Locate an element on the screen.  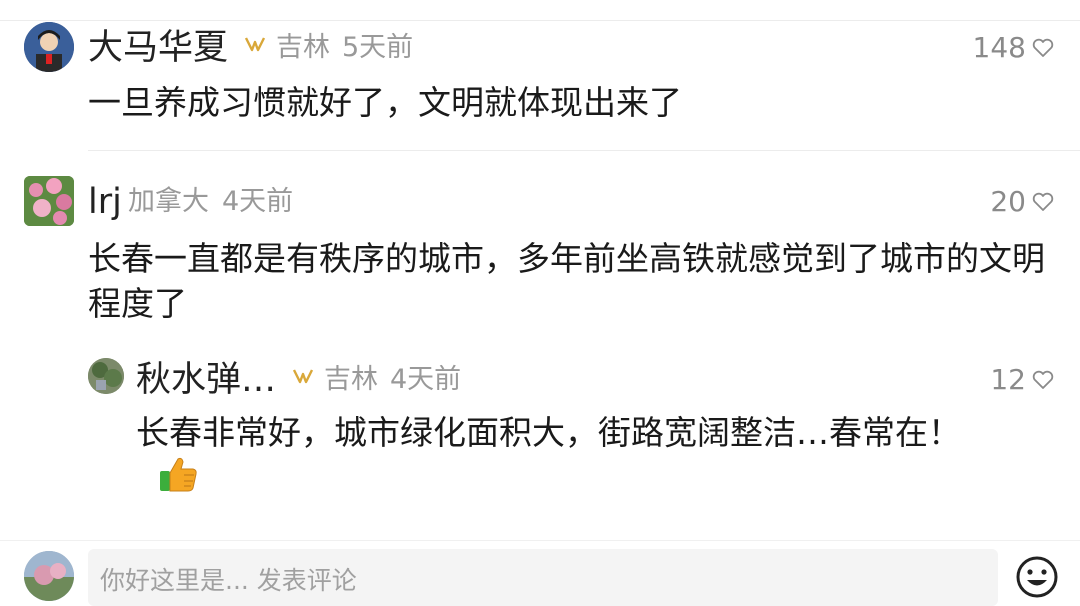
thumbs-up-icon is located at coordinates (178, 479).